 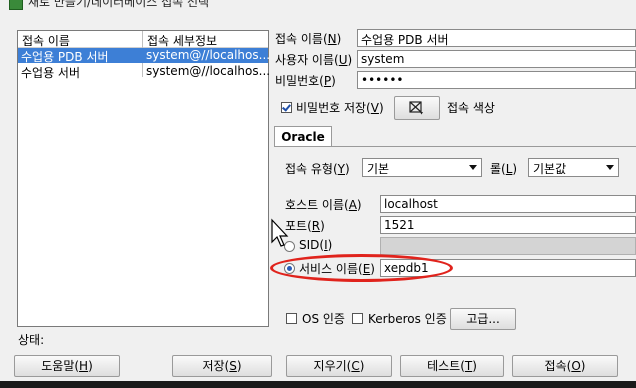 What do you see at coordinates (280, 232) in the screenshot?
I see `mouse-cursor-icon` at bounding box center [280, 232].